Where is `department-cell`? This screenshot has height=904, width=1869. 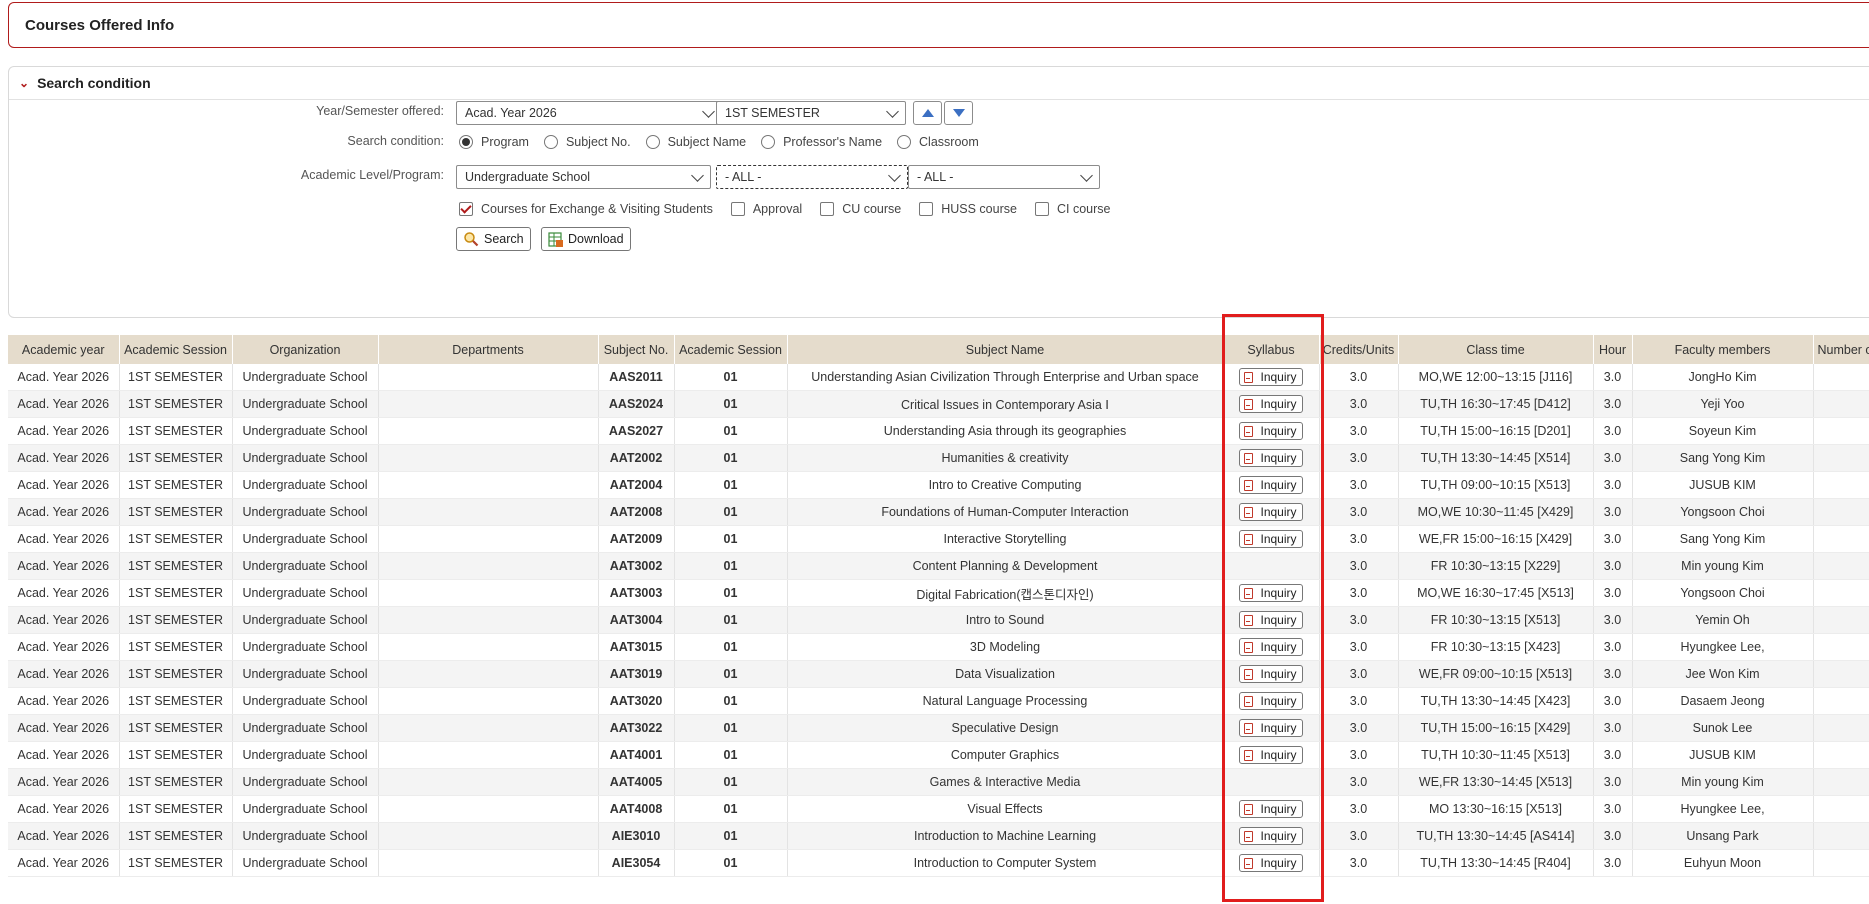
department-cell is located at coordinates (488, 755).